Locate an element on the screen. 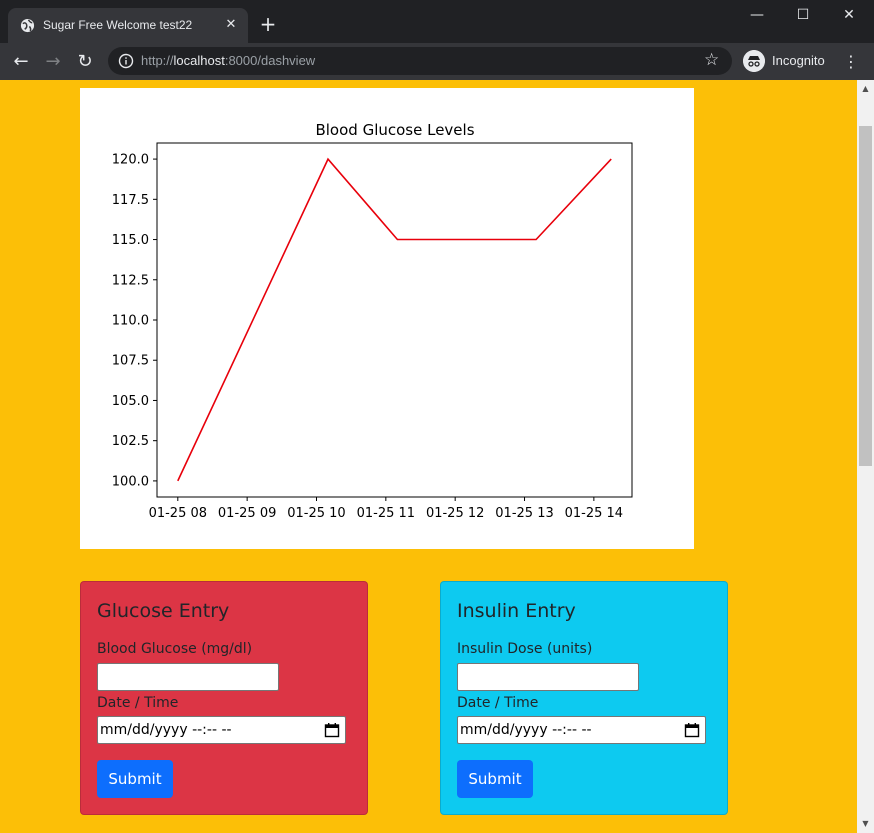 This screenshot has height=833, width=874. y-tick-label: 105.0 is located at coordinates (130, 401).